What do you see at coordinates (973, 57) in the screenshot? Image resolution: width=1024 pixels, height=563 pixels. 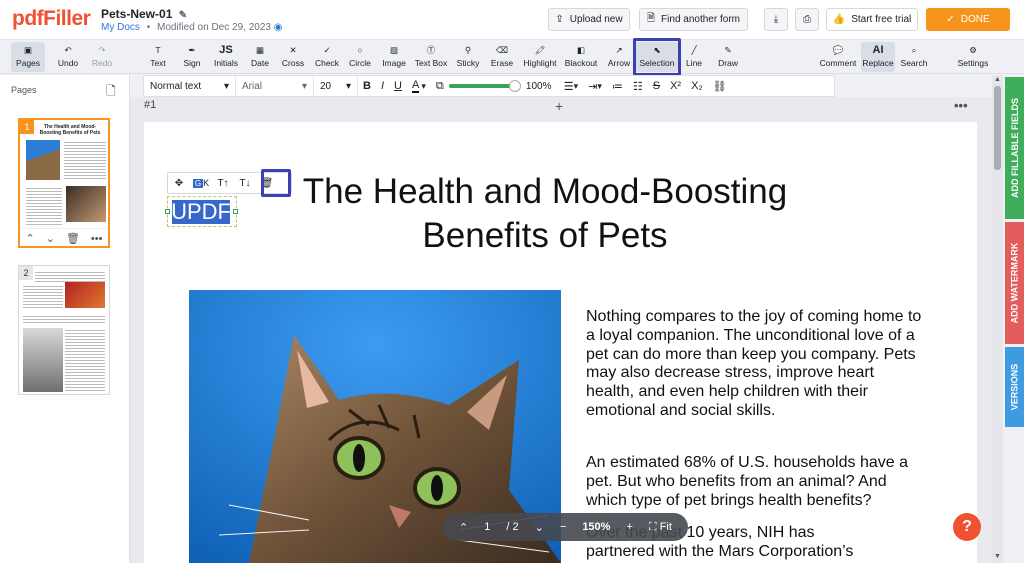 I see `settings-tool: ⚙ Settings` at bounding box center [973, 57].